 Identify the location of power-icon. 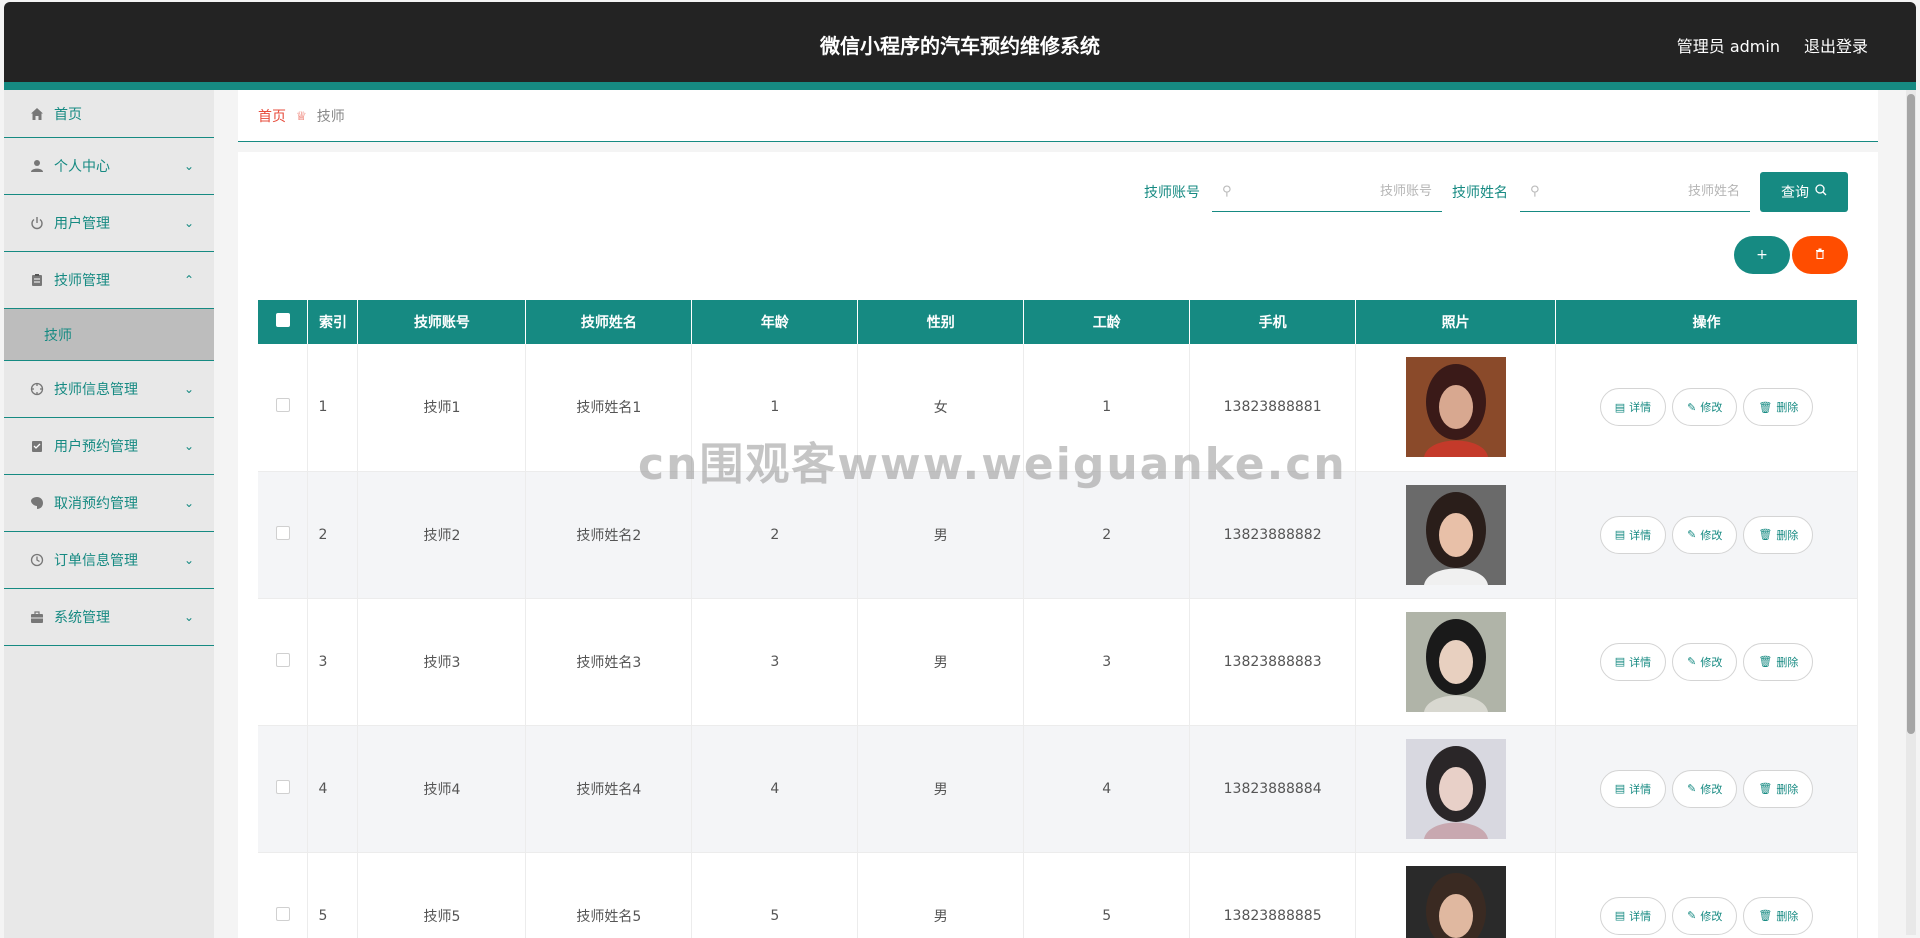
(37, 223).